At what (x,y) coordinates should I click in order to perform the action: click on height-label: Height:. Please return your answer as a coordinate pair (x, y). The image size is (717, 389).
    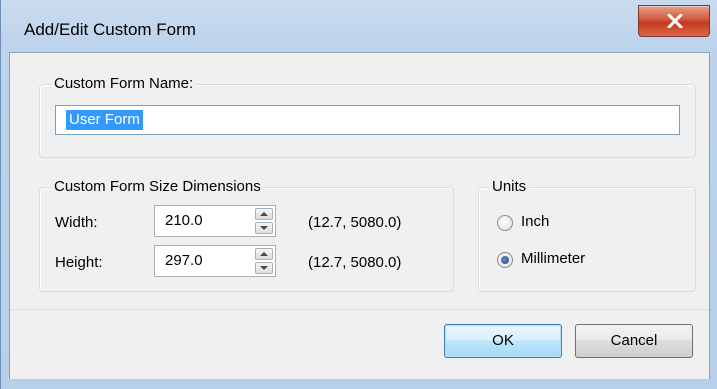
    Looking at the image, I should click on (79, 262).